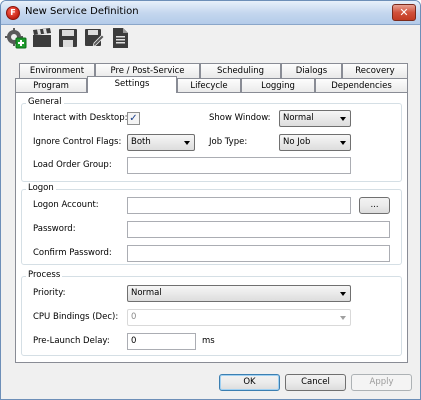 This screenshot has width=421, height=400. I want to click on interact-desktop-label: Interact with Desktop:, so click(80, 118).